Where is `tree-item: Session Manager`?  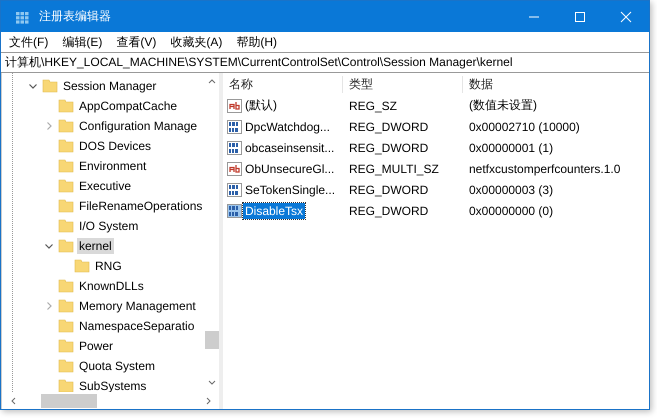
tree-item: Session Manager is located at coordinates (109, 86).